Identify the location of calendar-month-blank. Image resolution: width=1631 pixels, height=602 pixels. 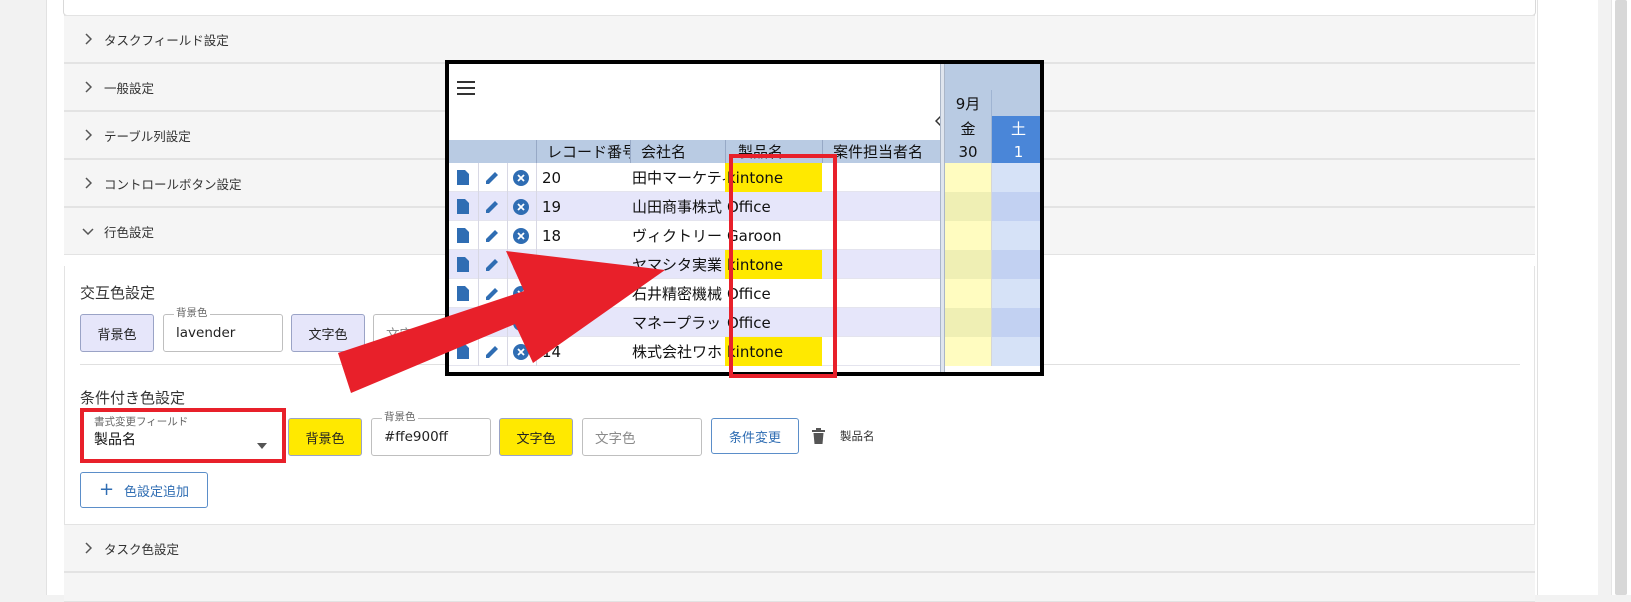
(1016, 103).